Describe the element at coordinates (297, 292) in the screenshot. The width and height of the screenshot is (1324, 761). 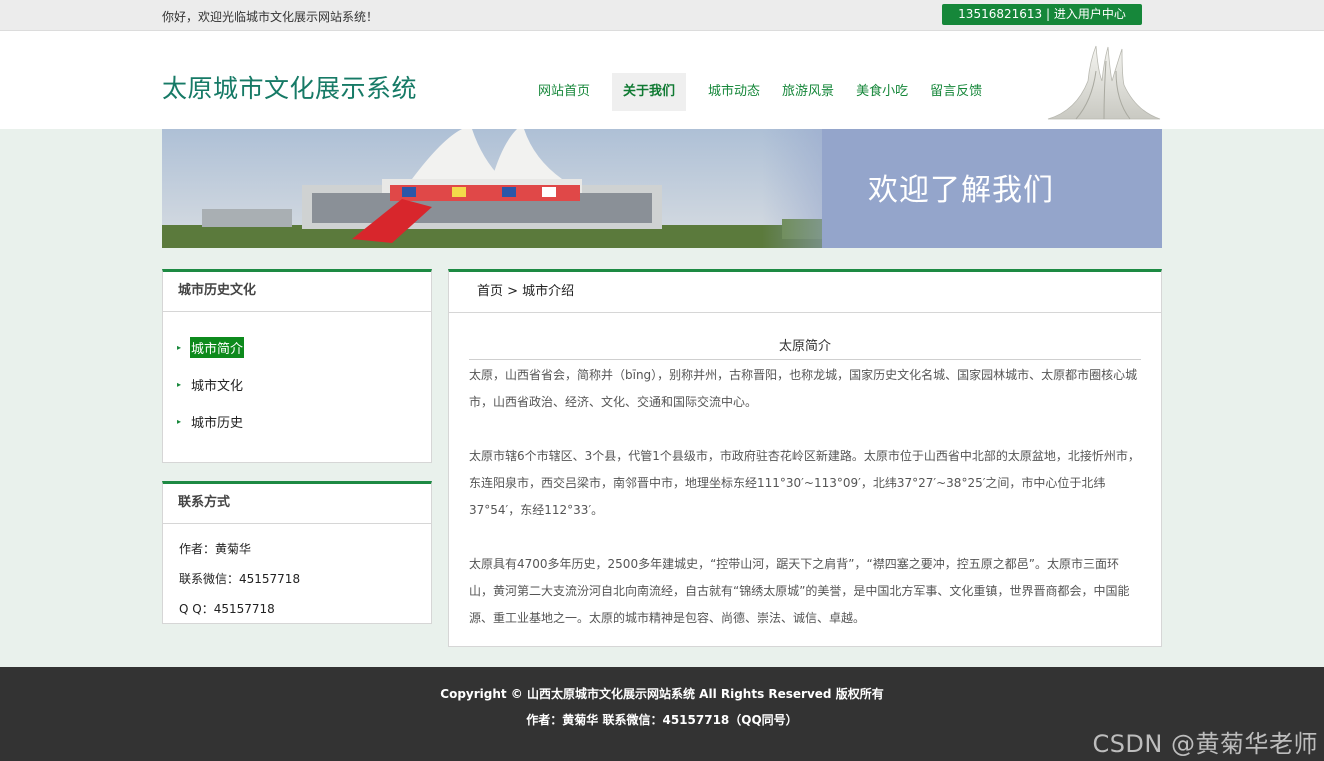
I see `history-panel-title: 城市历史文化` at that location.